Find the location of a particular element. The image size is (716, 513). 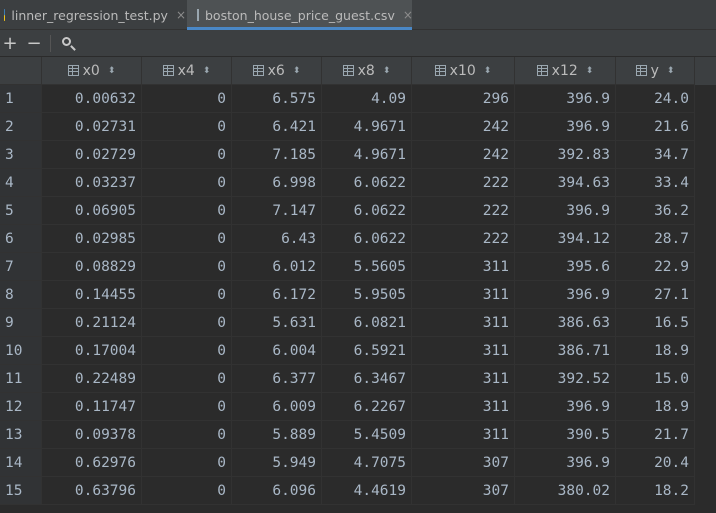

table-cell: 0.63796 is located at coordinates (92, 491).